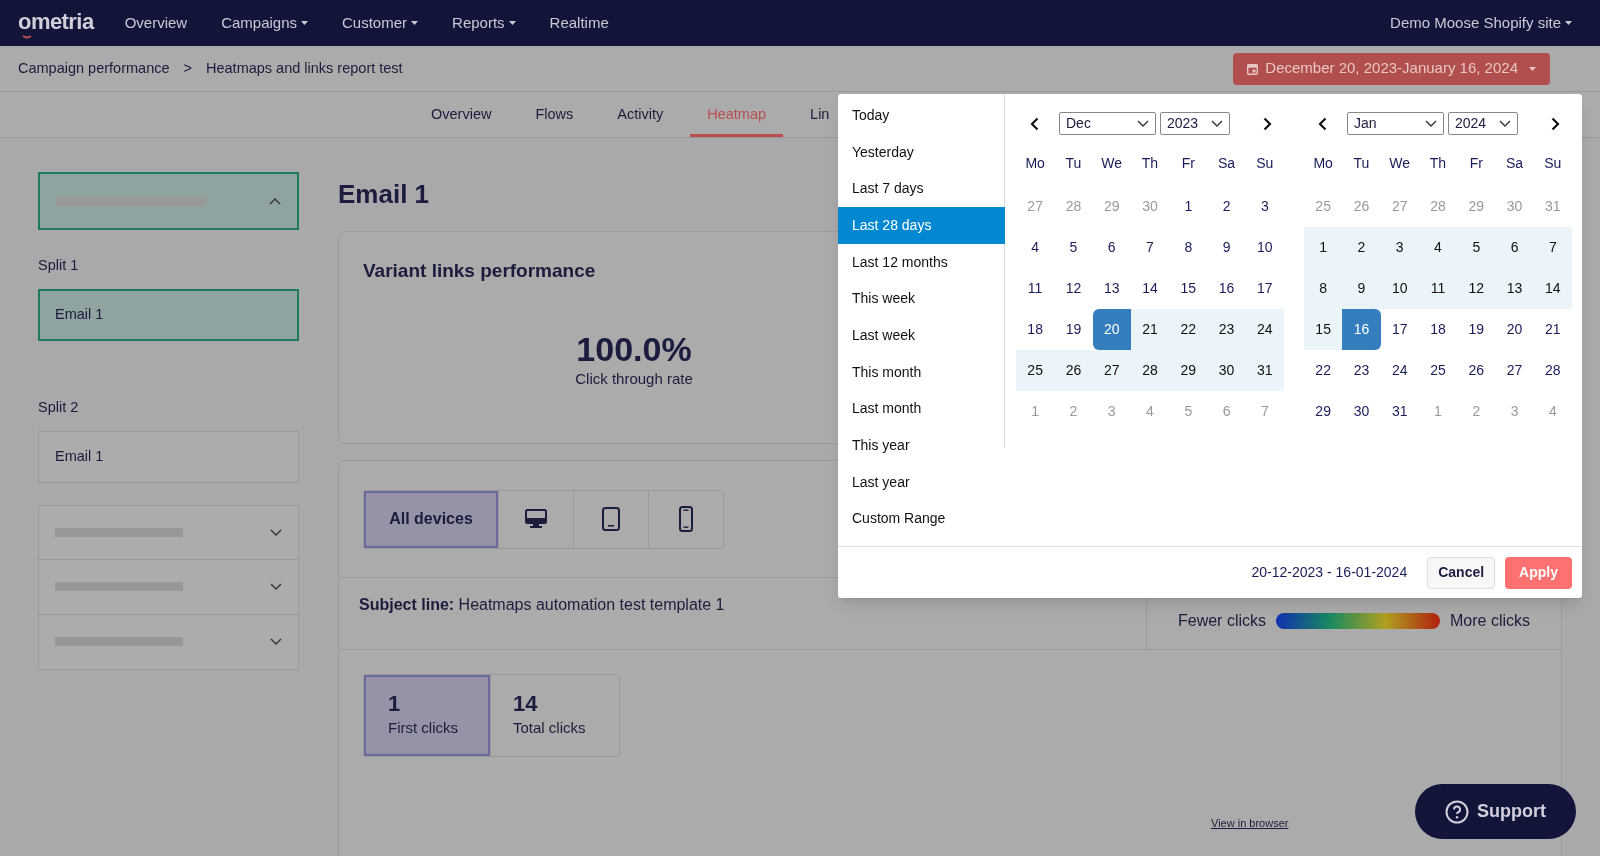 The image size is (1600, 856). I want to click on range-option: This month, so click(921, 372).